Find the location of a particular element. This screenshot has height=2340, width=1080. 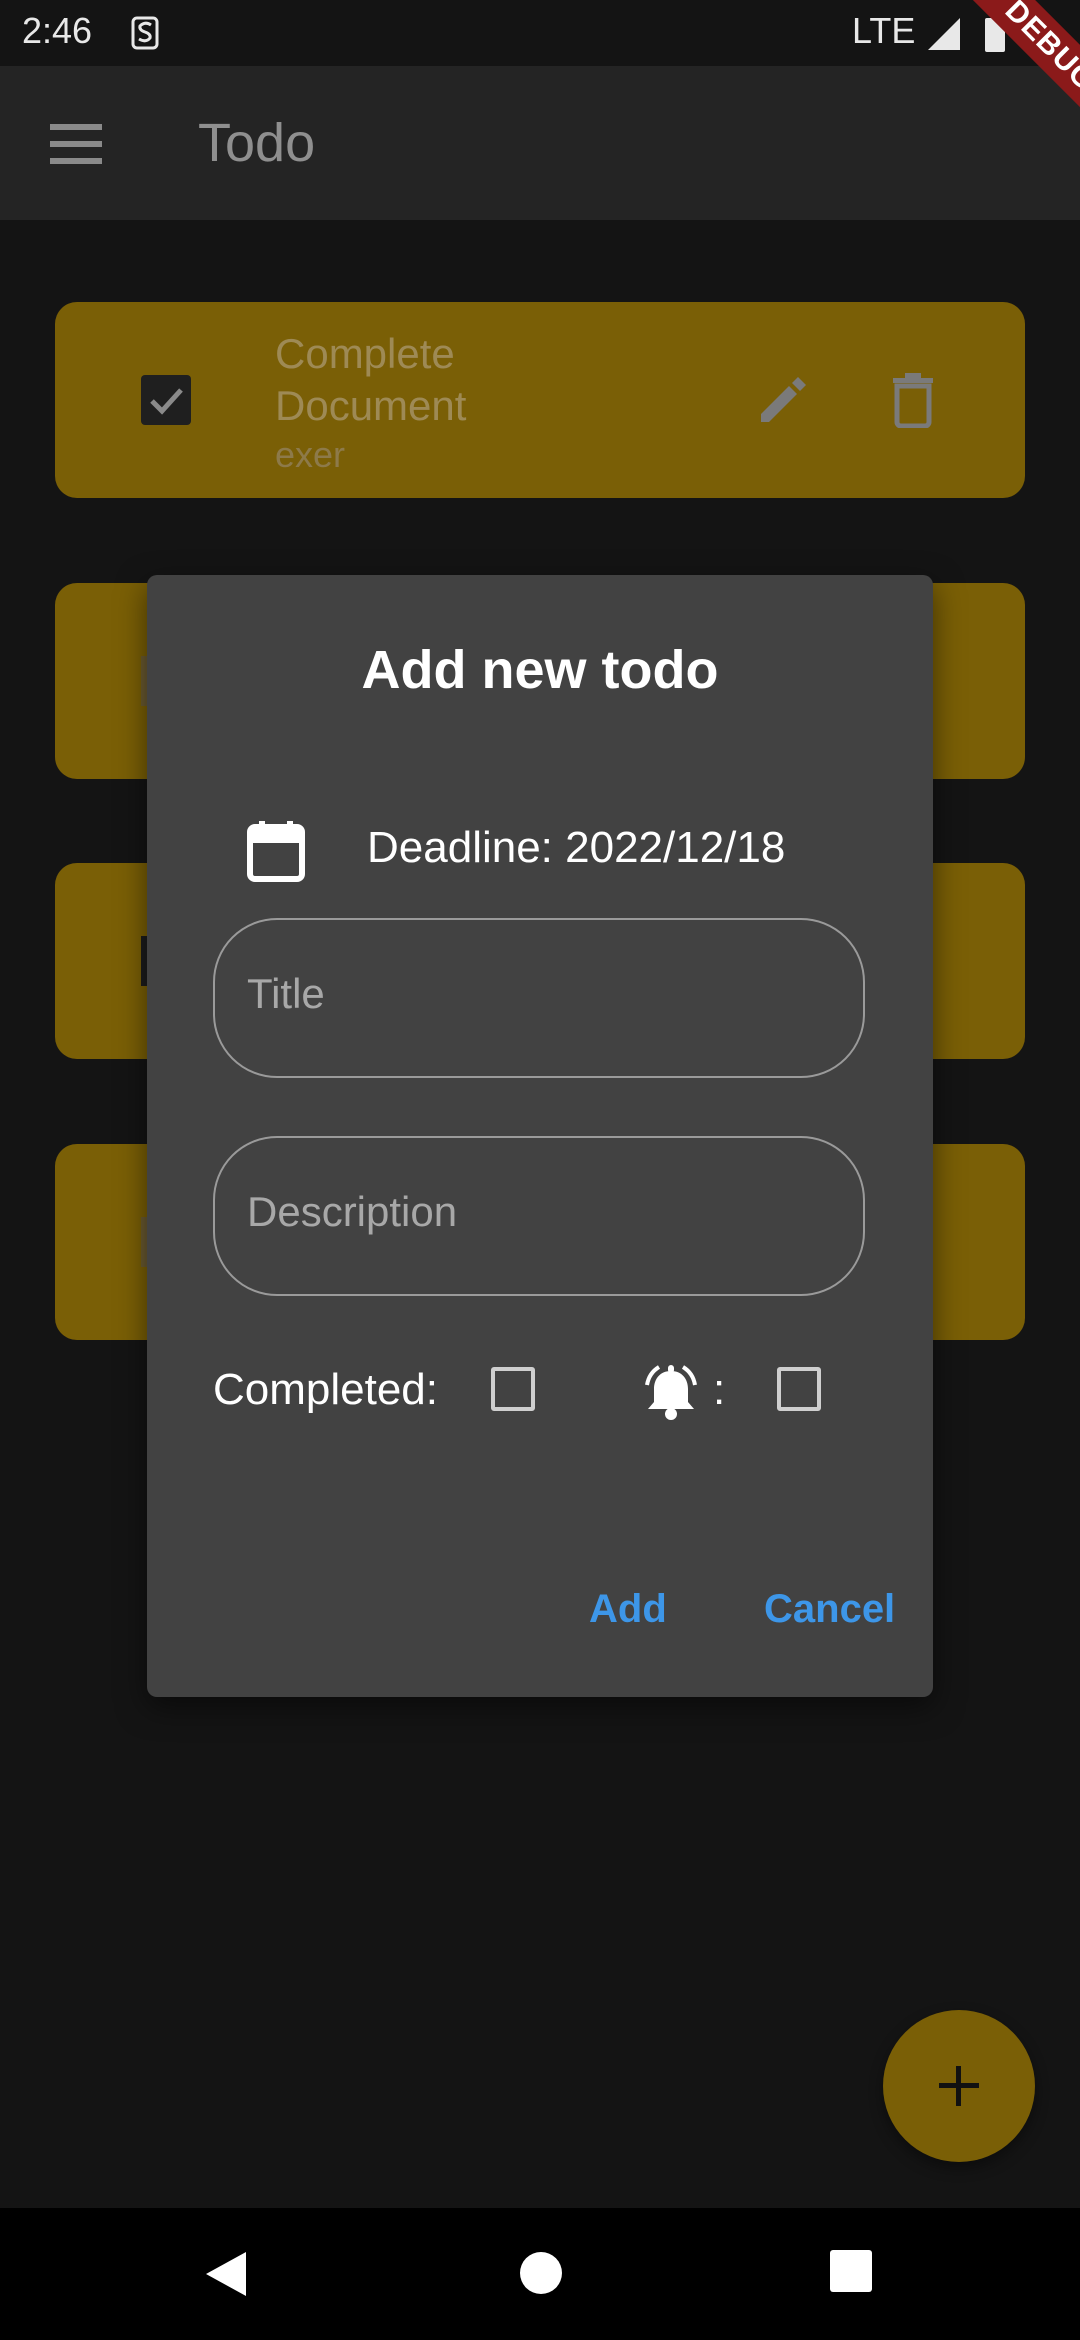

check-icon is located at coordinates (166, 401).